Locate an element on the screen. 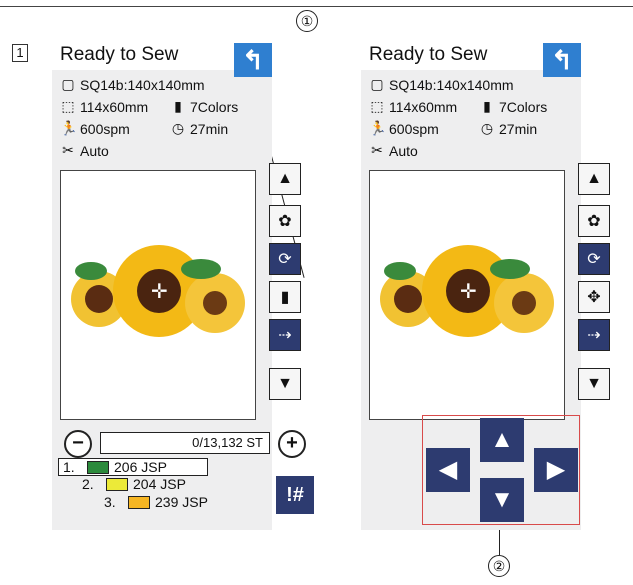 The image size is (633, 585). minus-icon: − is located at coordinates (78, 443).